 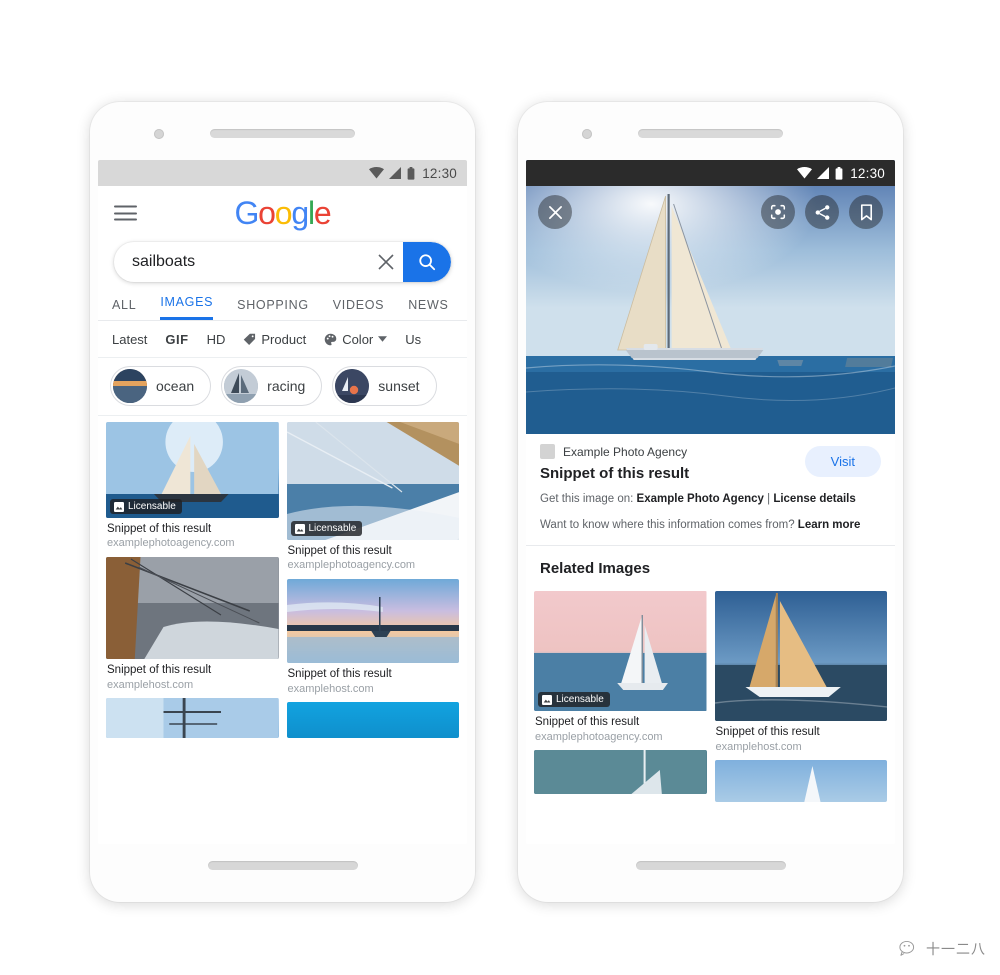 I want to click on filter-product: Product, so click(x=274, y=339).